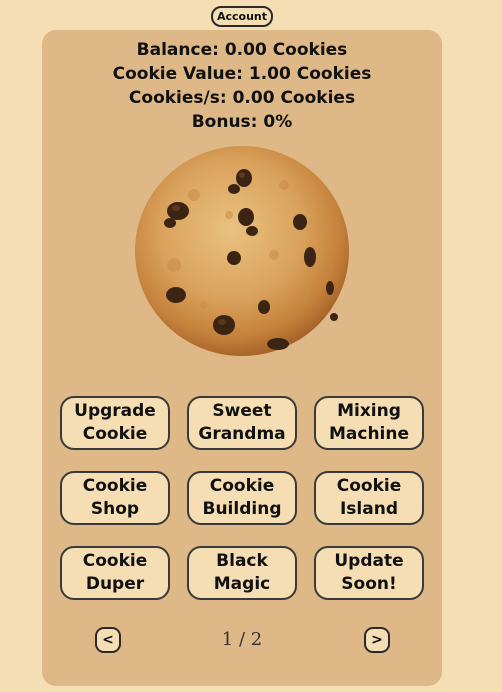  Describe the element at coordinates (242, 16) in the screenshot. I see `account-button: Account` at that location.